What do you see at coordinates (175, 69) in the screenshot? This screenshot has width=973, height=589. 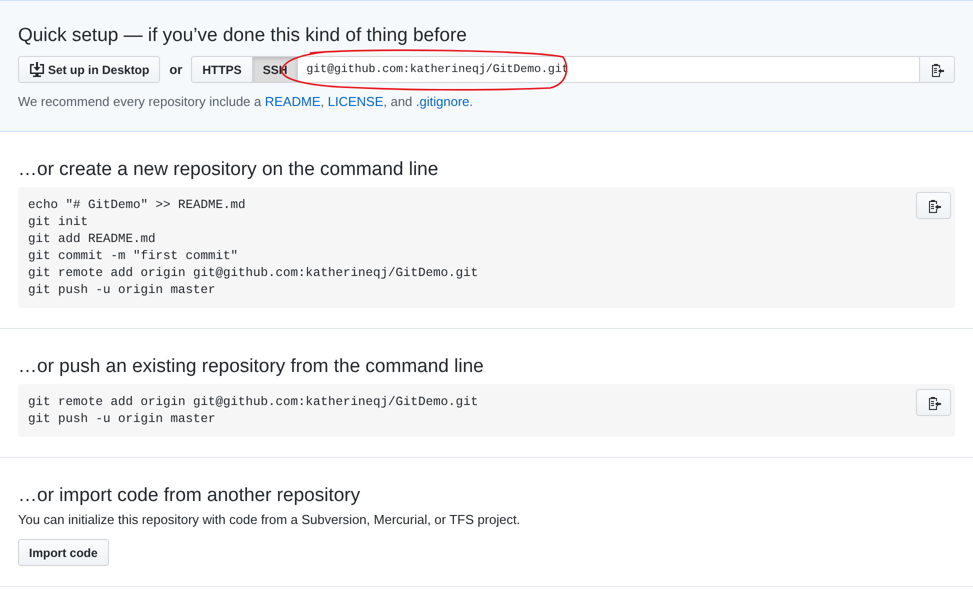 I see `or-label: or` at bounding box center [175, 69].